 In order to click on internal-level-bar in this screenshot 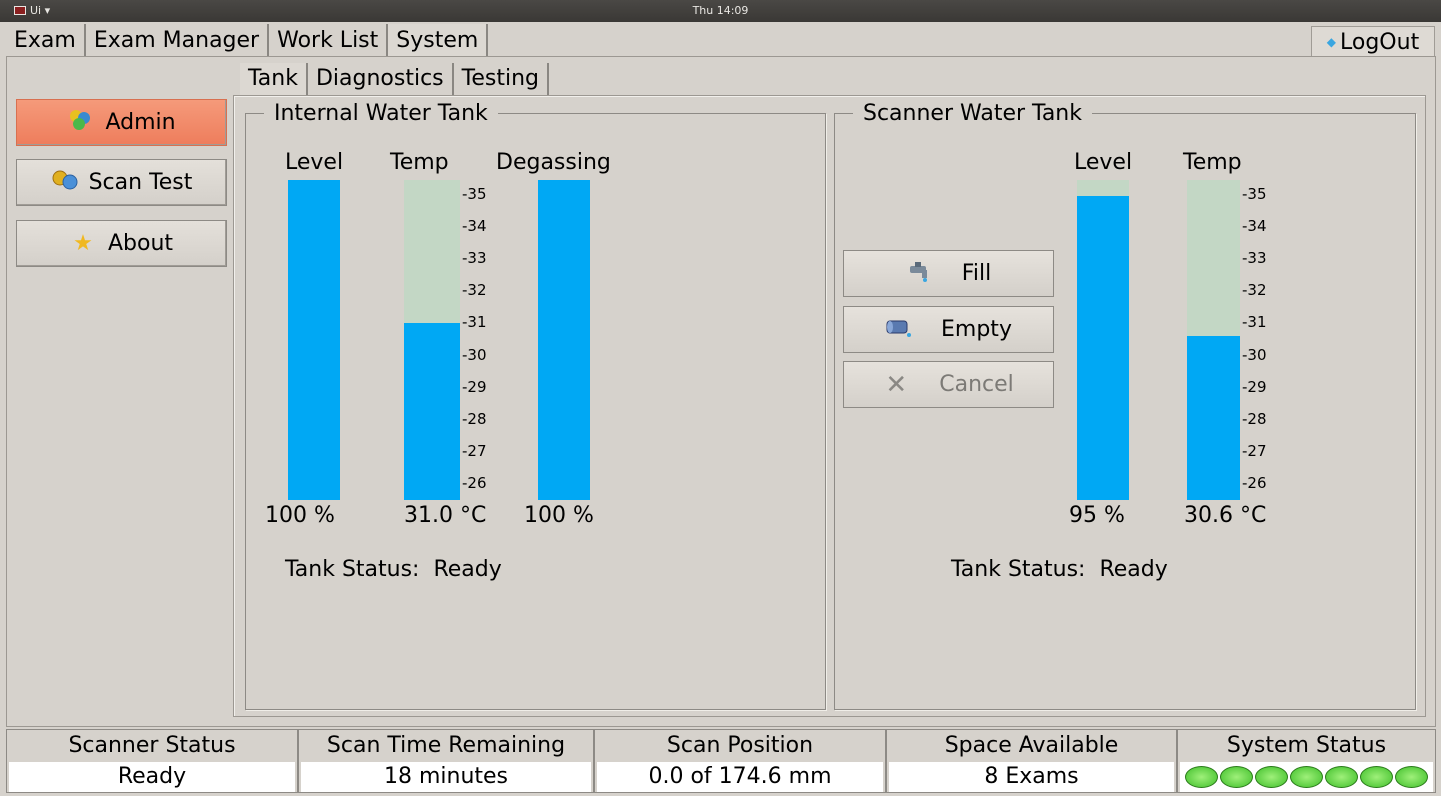, I will do `click(314, 340)`.